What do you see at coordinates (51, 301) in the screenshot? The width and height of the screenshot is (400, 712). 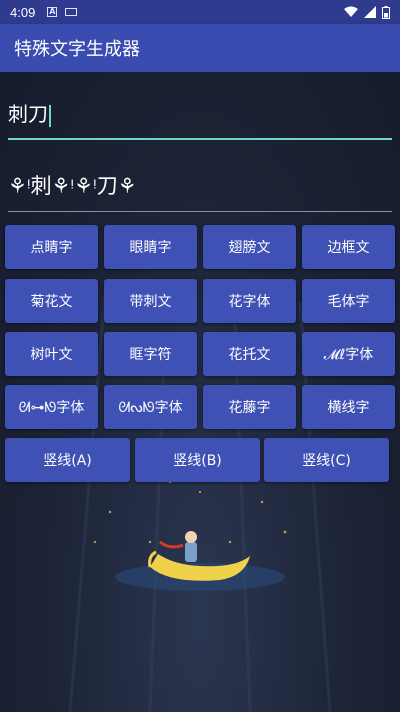 I see `style-button-row2-1: 菊花文` at bounding box center [51, 301].